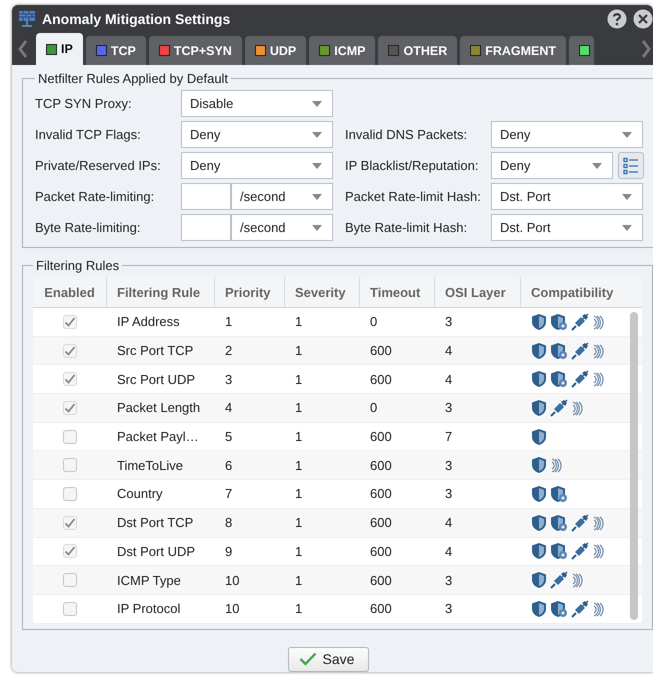 The height and width of the screenshot is (677, 653). What do you see at coordinates (322, 292) in the screenshot?
I see `column-header: Severity` at bounding box center [322, 292].